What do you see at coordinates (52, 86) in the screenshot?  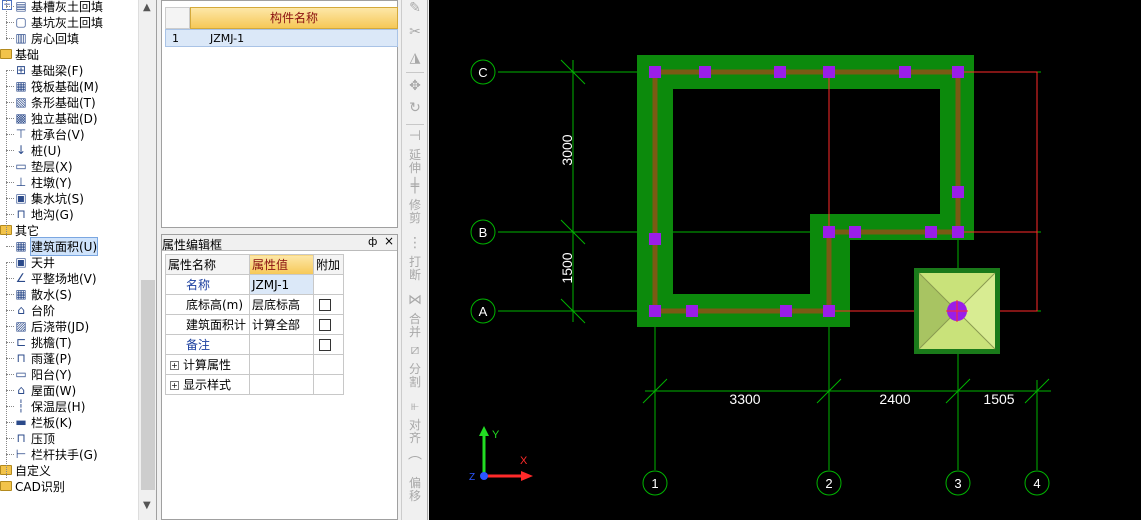 I see `tree-item-5: ▦ 筏板基础(M)` at bounding box center [52, 86].